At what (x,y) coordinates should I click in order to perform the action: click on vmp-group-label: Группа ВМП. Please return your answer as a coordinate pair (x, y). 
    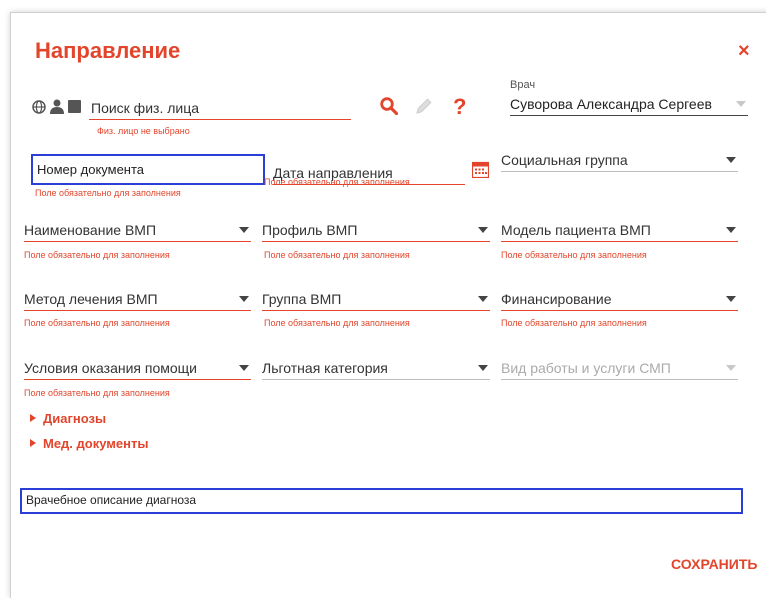
    Looking at the image, I should click on (302, 299).